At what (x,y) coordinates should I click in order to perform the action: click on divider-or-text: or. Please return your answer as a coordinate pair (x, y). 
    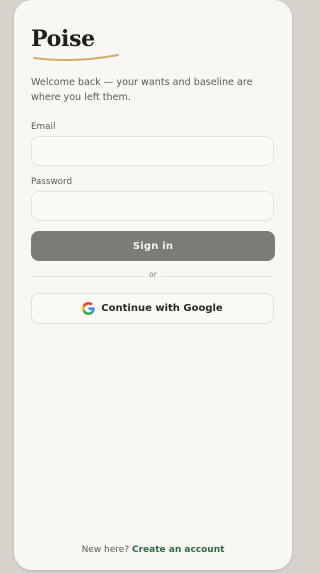
    Looking at the image, I should click on (153, 274).